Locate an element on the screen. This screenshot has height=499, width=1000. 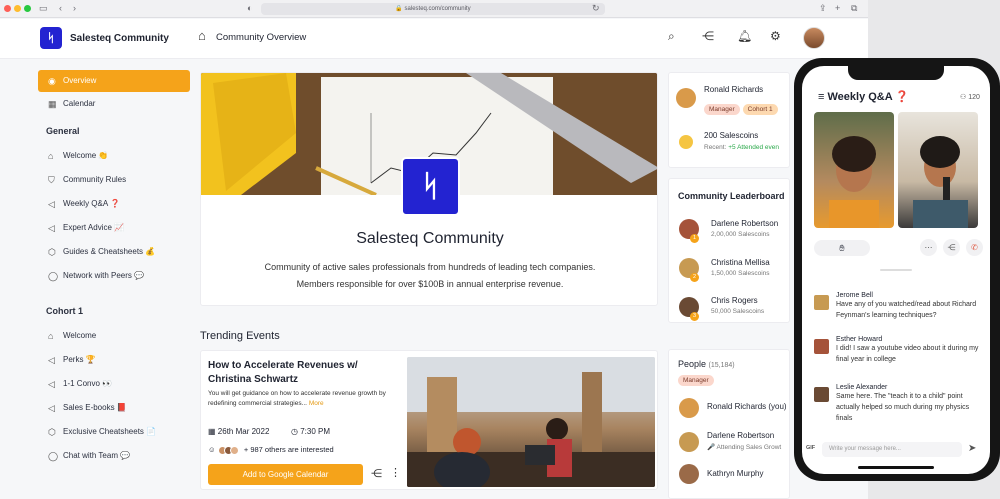
sidebar-item-weekly-qa: ◁ Weekly Q&A ❓ is located at coordinates (114, 204).